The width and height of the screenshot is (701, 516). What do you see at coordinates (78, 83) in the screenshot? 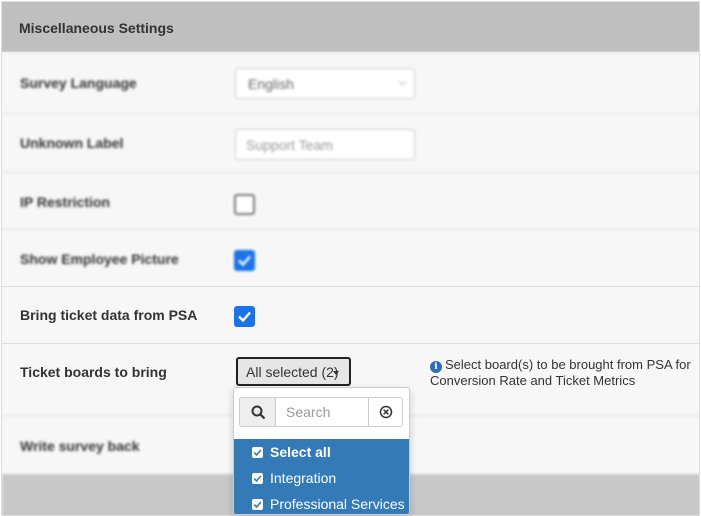
I see `survey-language-label: Survey Language` at bounding box center [78, 83].